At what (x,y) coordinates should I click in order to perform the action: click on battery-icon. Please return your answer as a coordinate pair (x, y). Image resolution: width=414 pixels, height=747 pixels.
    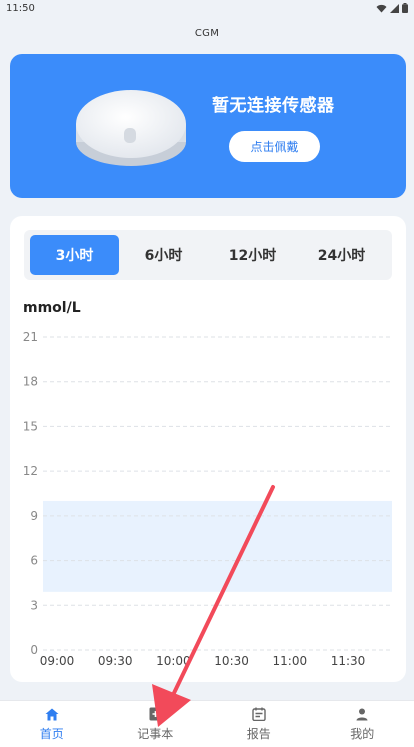
    Looking at the image, I should click on (405, 8).